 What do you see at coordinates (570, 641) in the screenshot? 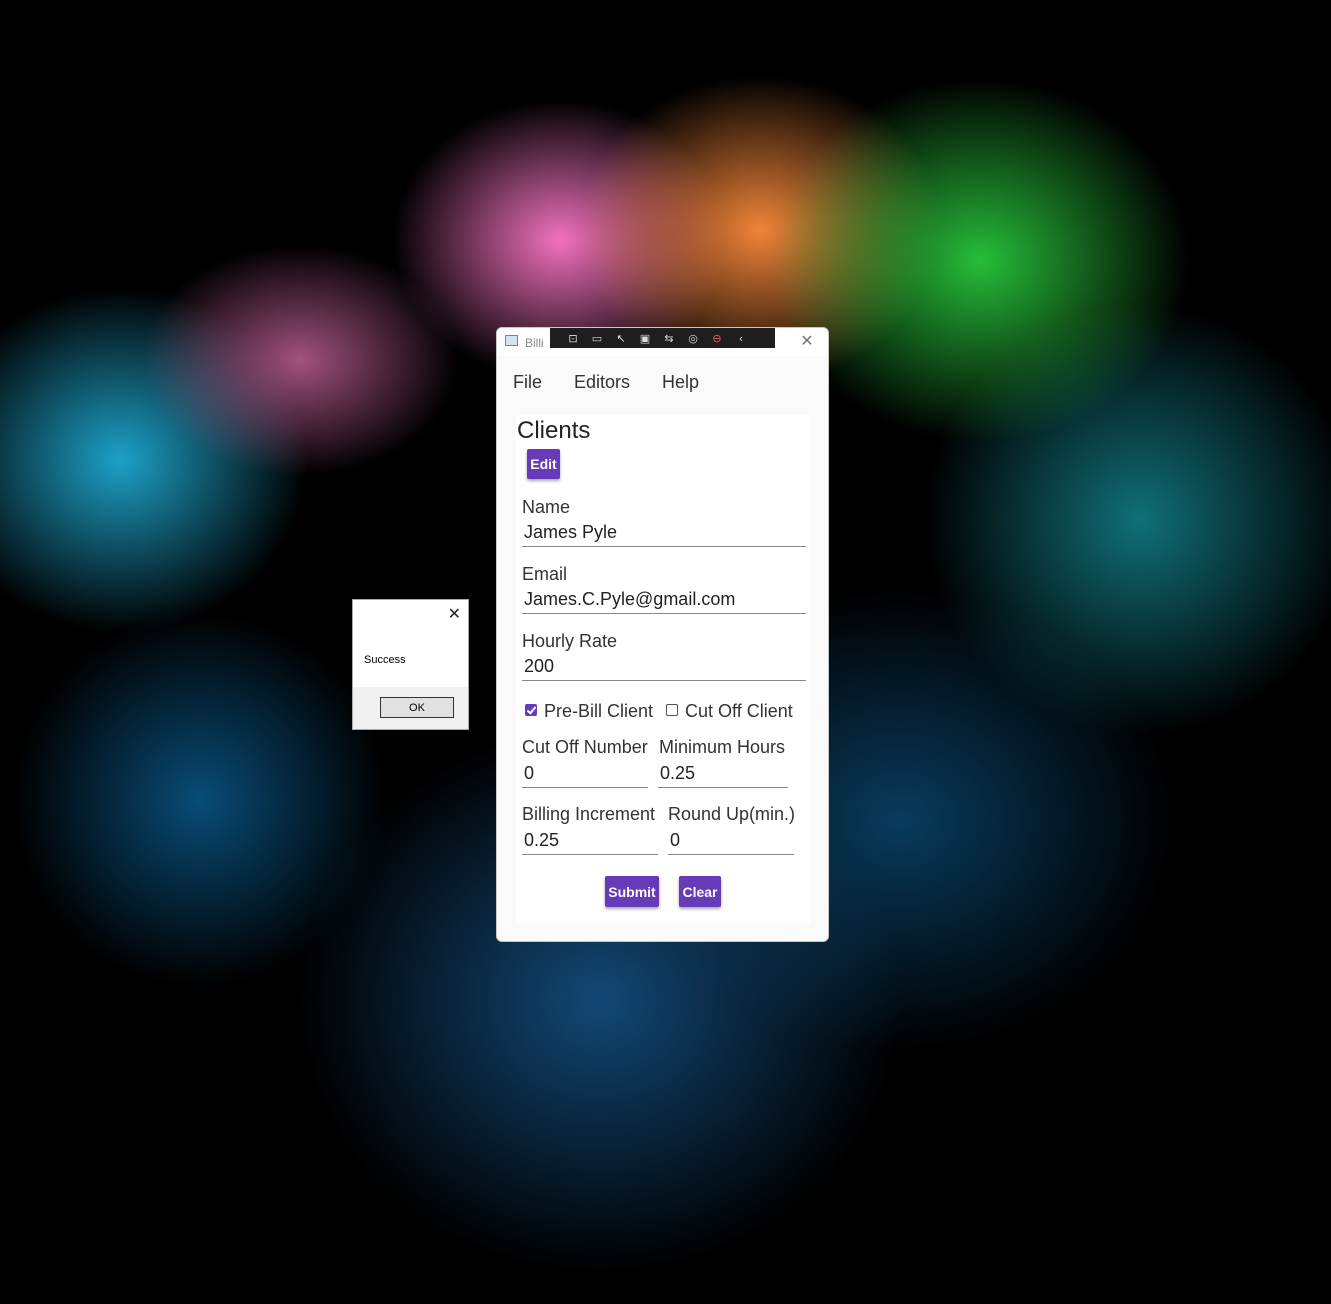
I see `hourly-rate-label: Hourly Rate` at bounding box center [570, 641].